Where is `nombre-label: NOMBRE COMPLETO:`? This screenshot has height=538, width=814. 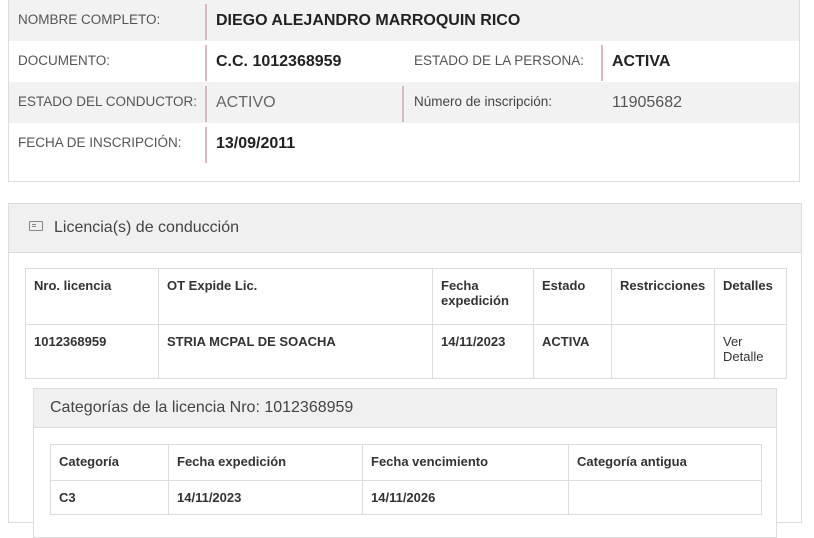
nombre-label: NOMBRE COMPLETO: is located at coordinates (89, 19).